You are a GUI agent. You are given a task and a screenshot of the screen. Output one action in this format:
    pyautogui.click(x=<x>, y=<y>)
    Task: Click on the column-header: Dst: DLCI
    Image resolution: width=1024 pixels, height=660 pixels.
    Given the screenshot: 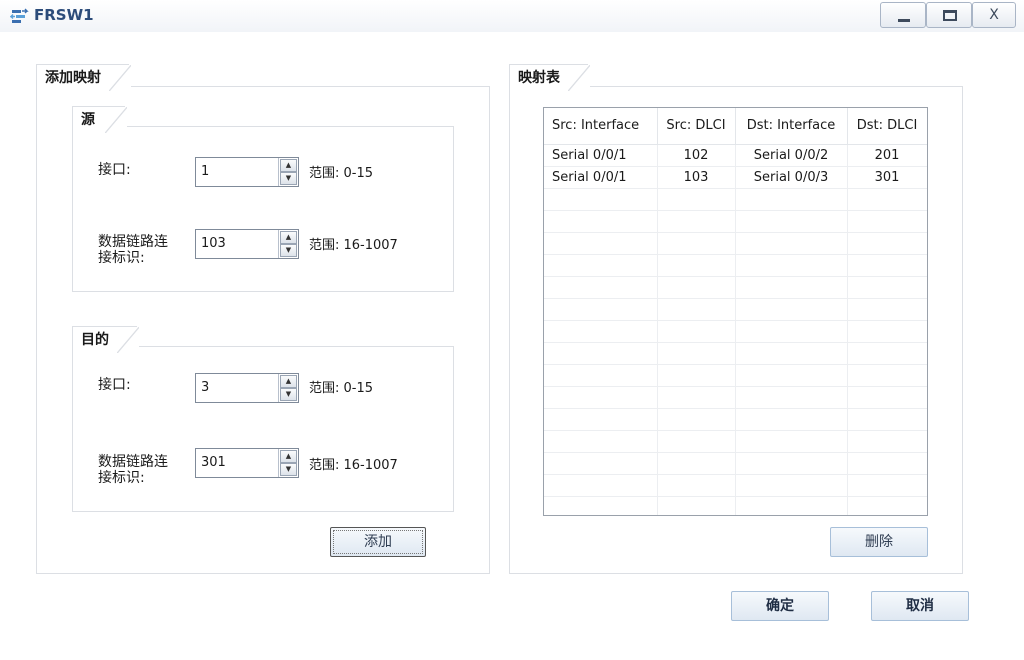 What is the action you would take?
    pyautogui.click(x=887, y=126)
    